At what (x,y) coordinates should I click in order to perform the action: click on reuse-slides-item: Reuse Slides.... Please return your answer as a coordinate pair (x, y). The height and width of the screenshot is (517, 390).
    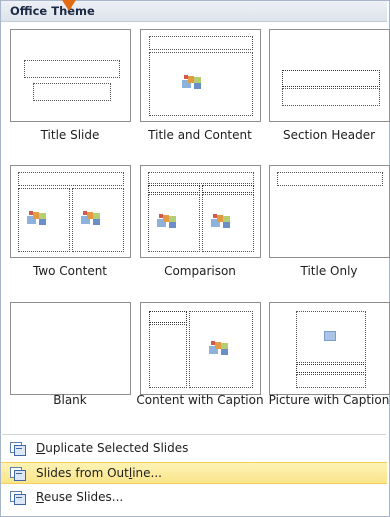
    Looking at the image, I should click on (194, 498).